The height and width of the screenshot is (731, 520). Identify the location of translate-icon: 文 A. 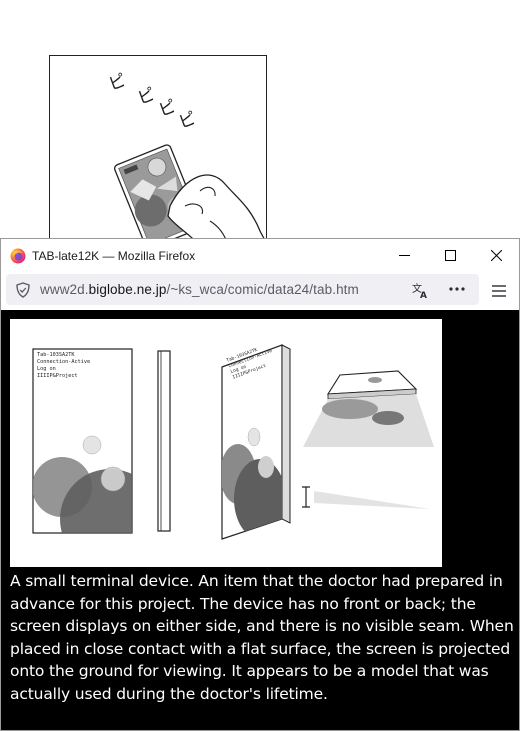
(421, 290).